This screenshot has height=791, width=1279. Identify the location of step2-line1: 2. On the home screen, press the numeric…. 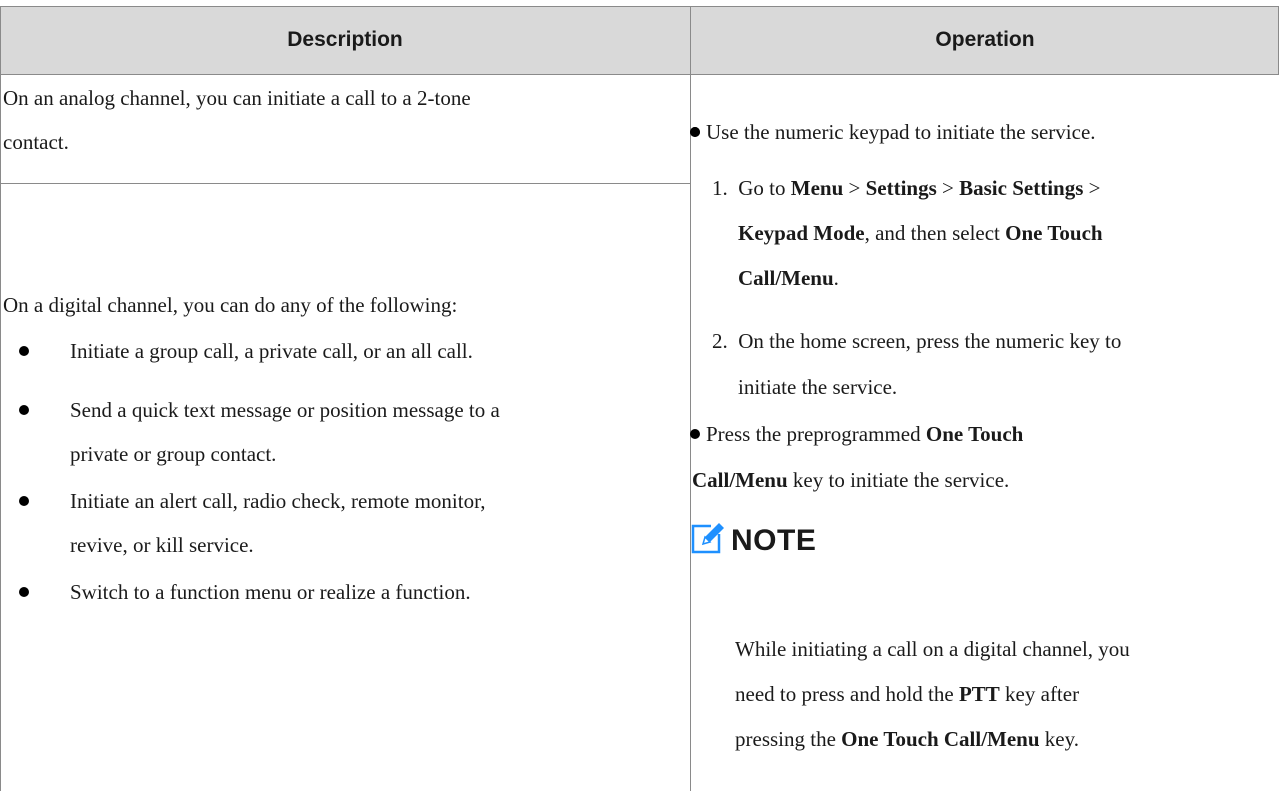
(917, 341).